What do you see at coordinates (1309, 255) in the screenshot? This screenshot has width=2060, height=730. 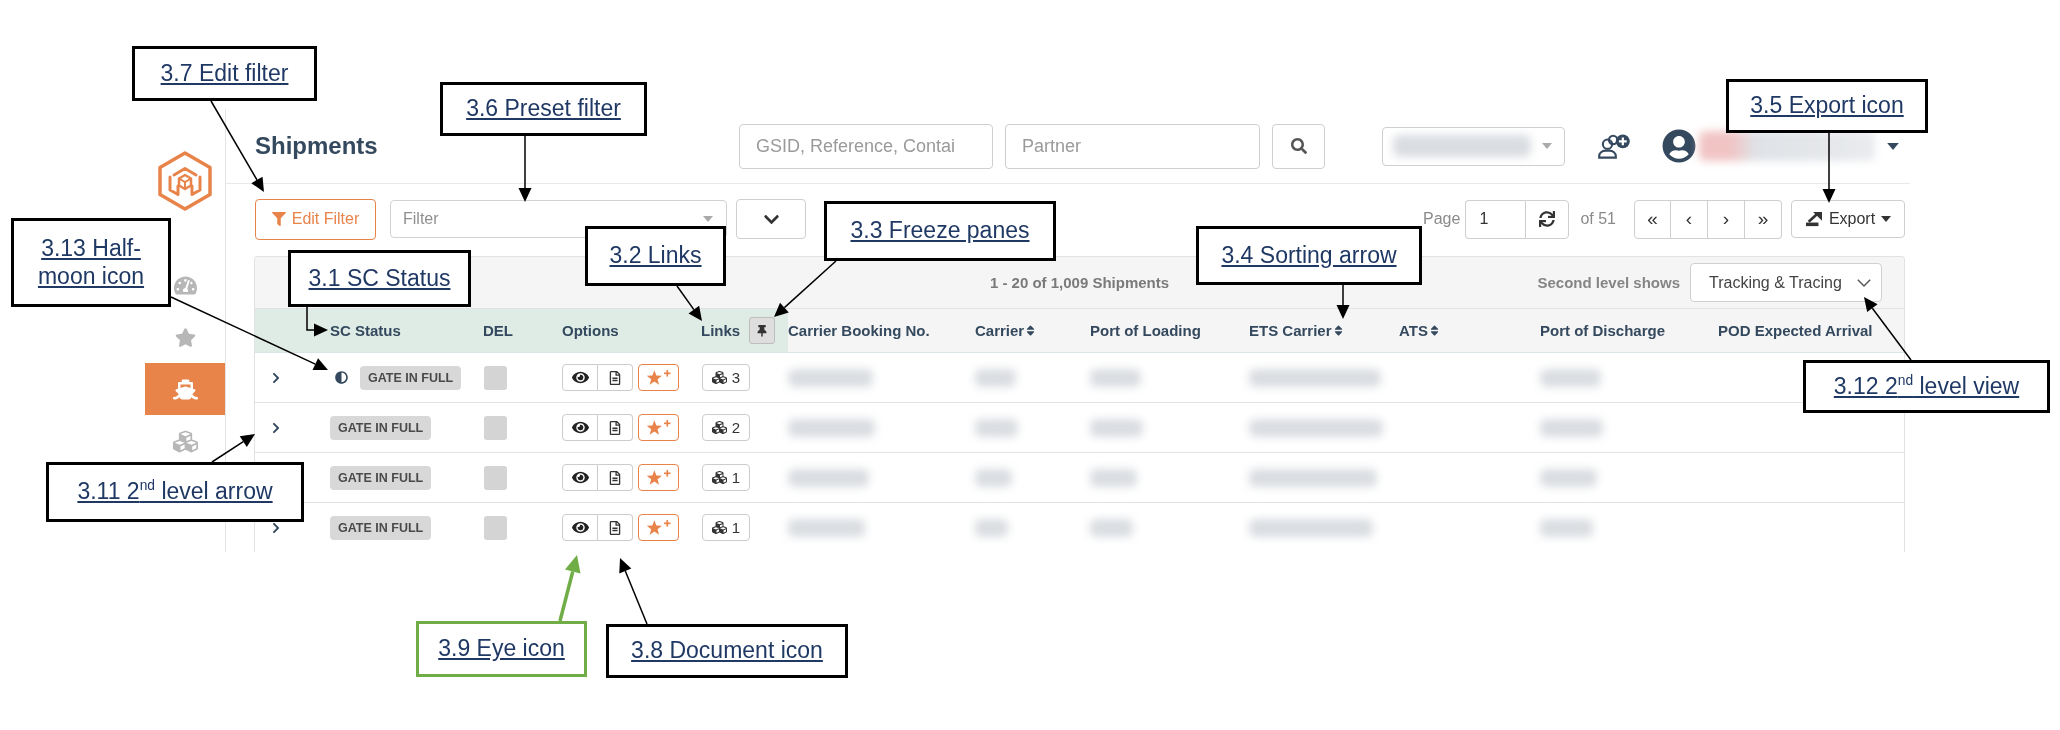 I see `annotation-callout: 3.4 Sorting arrow` at bounding box center [1309, 255].